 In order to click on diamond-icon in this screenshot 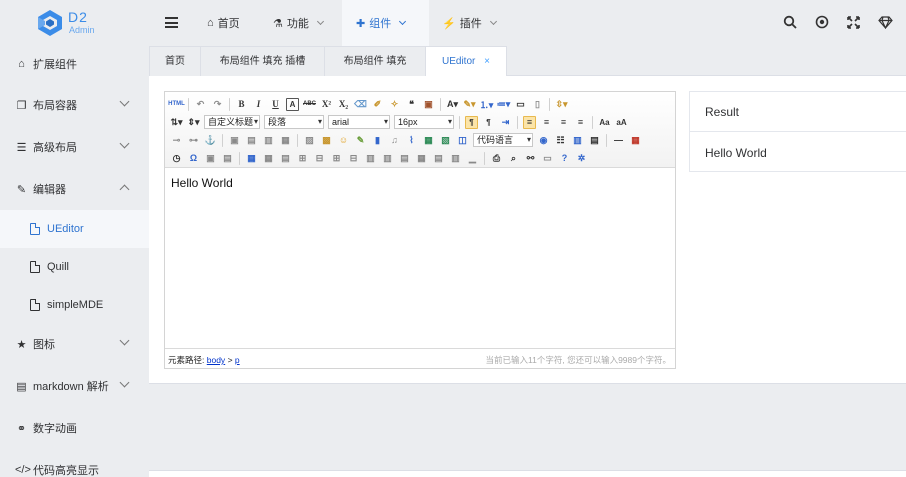, I will do `click(885, 22)`.